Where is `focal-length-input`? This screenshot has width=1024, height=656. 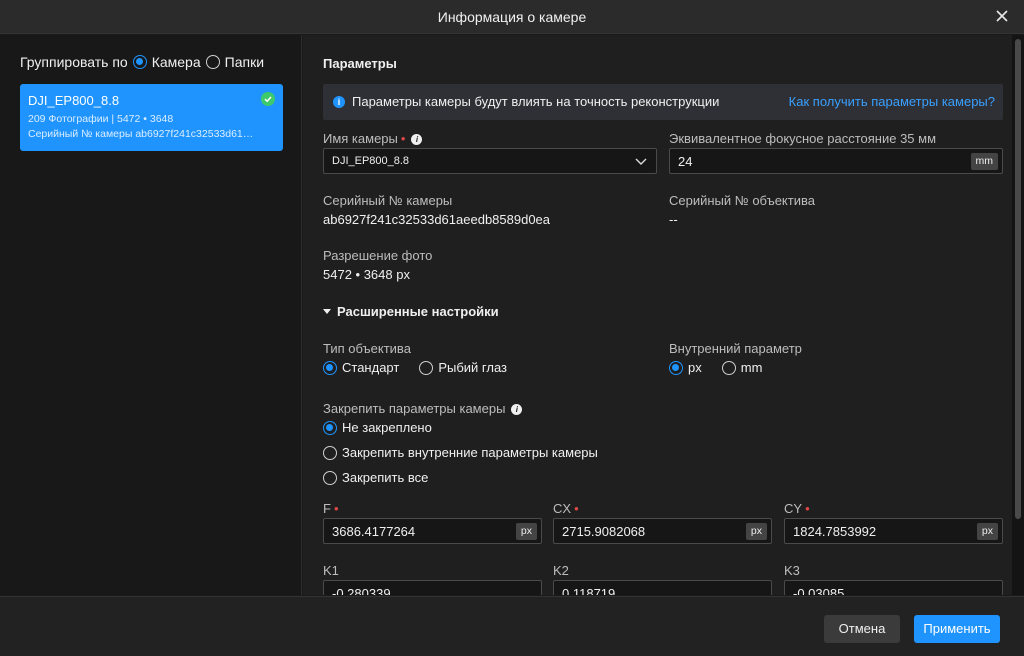 focal-length-input is located at coordinates (811, 161).